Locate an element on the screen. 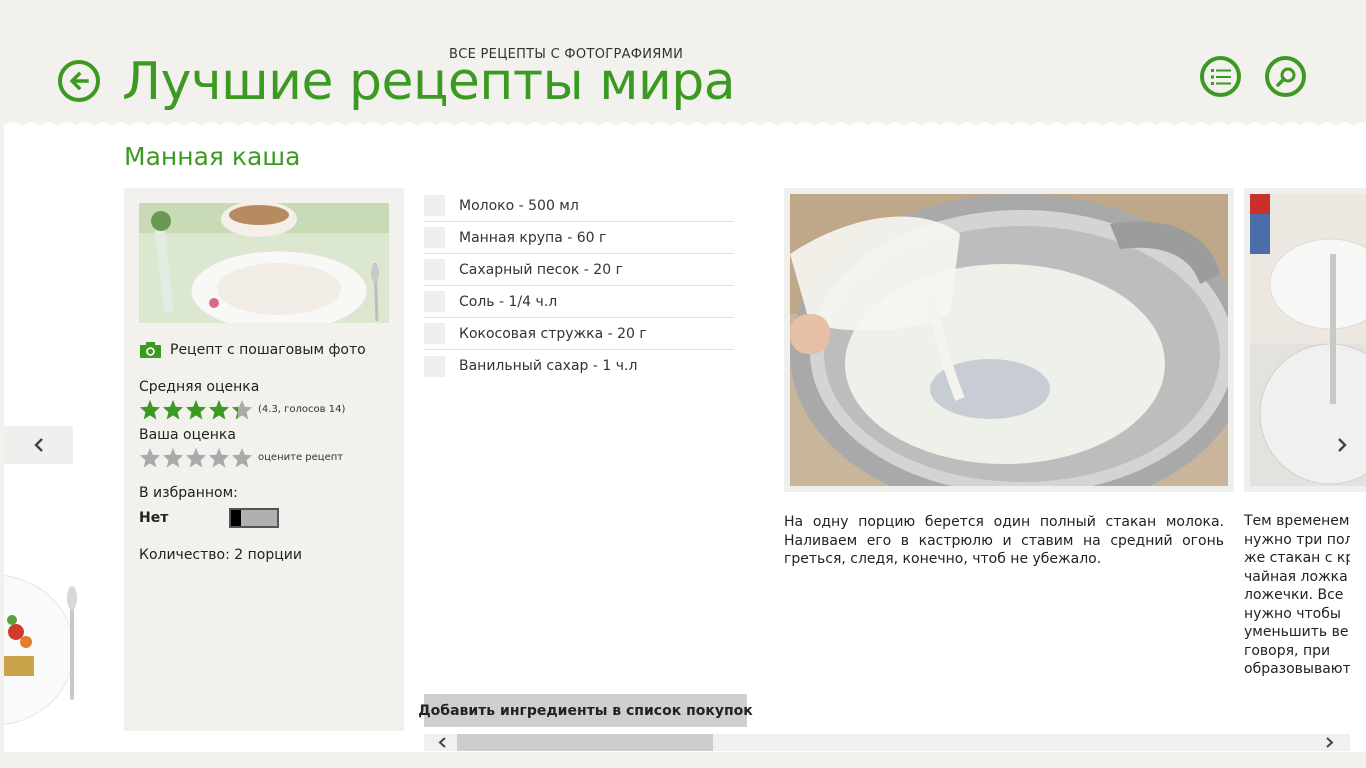 This screenshot has width=1366, height=768. back-button is located at coordinates (79, 81).